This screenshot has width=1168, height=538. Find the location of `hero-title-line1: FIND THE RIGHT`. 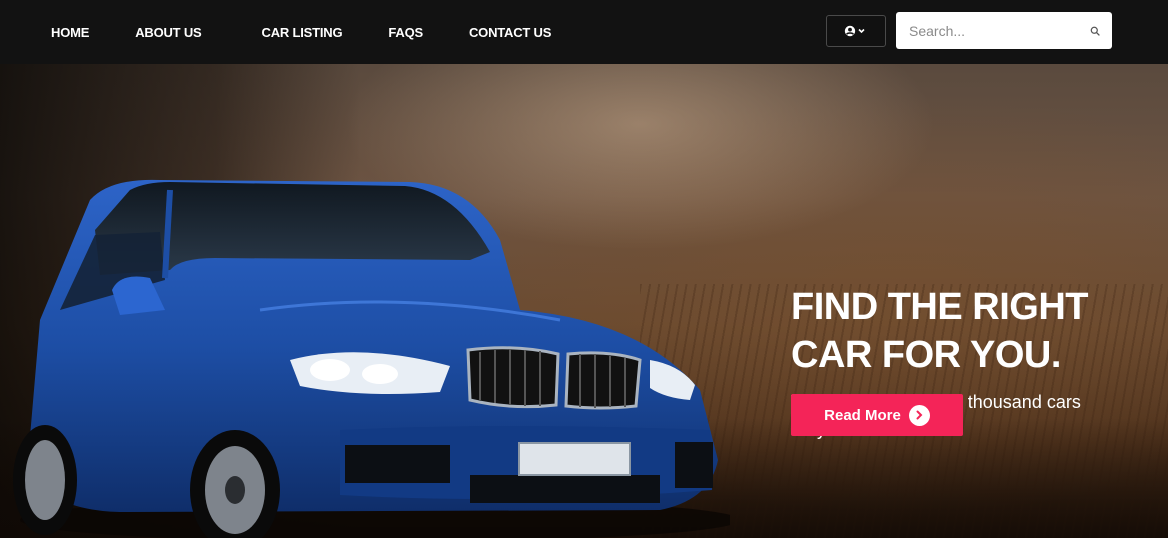

hero-title-line1: FIND THE RIGHT is located at coordinates (939, 307).